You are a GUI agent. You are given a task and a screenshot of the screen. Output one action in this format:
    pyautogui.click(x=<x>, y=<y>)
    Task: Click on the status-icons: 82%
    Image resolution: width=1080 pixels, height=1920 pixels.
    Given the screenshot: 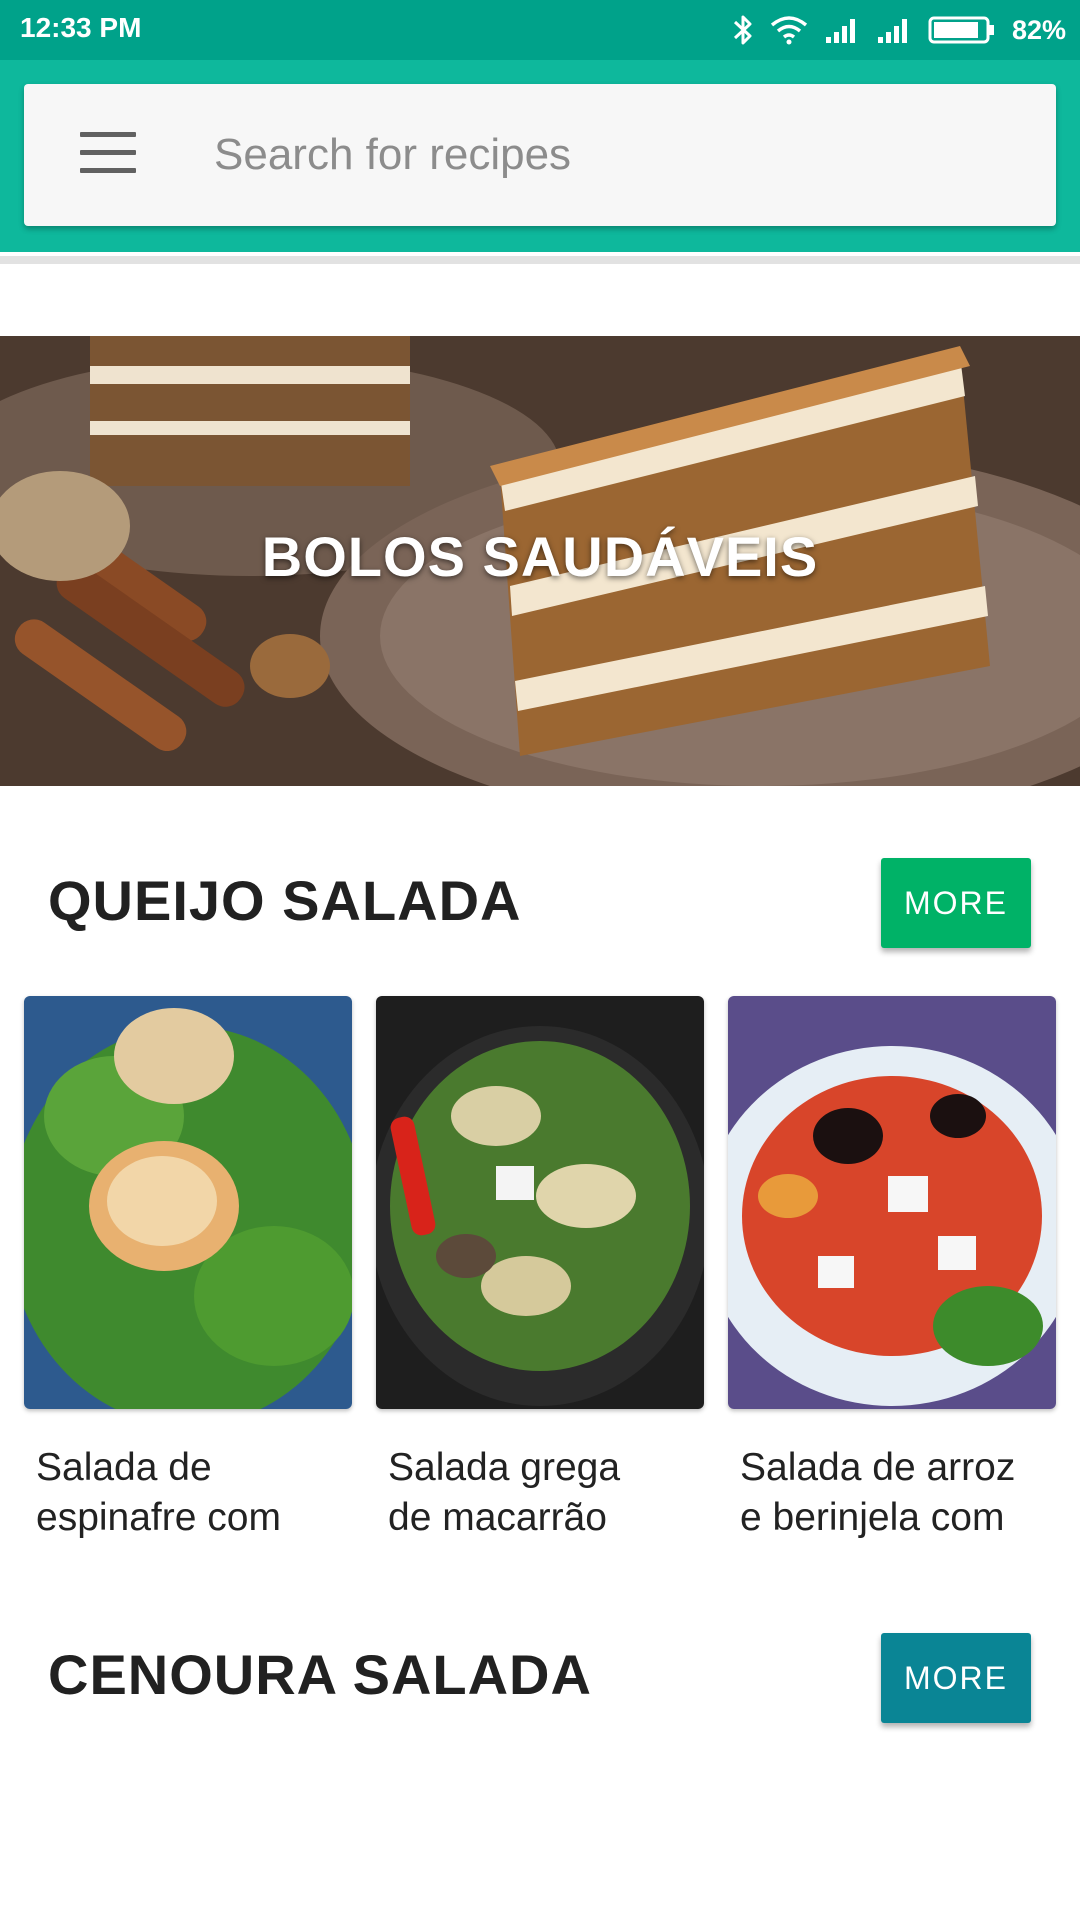 What is the action you would take?
    pyautogui.click(x=899, y=30)
    